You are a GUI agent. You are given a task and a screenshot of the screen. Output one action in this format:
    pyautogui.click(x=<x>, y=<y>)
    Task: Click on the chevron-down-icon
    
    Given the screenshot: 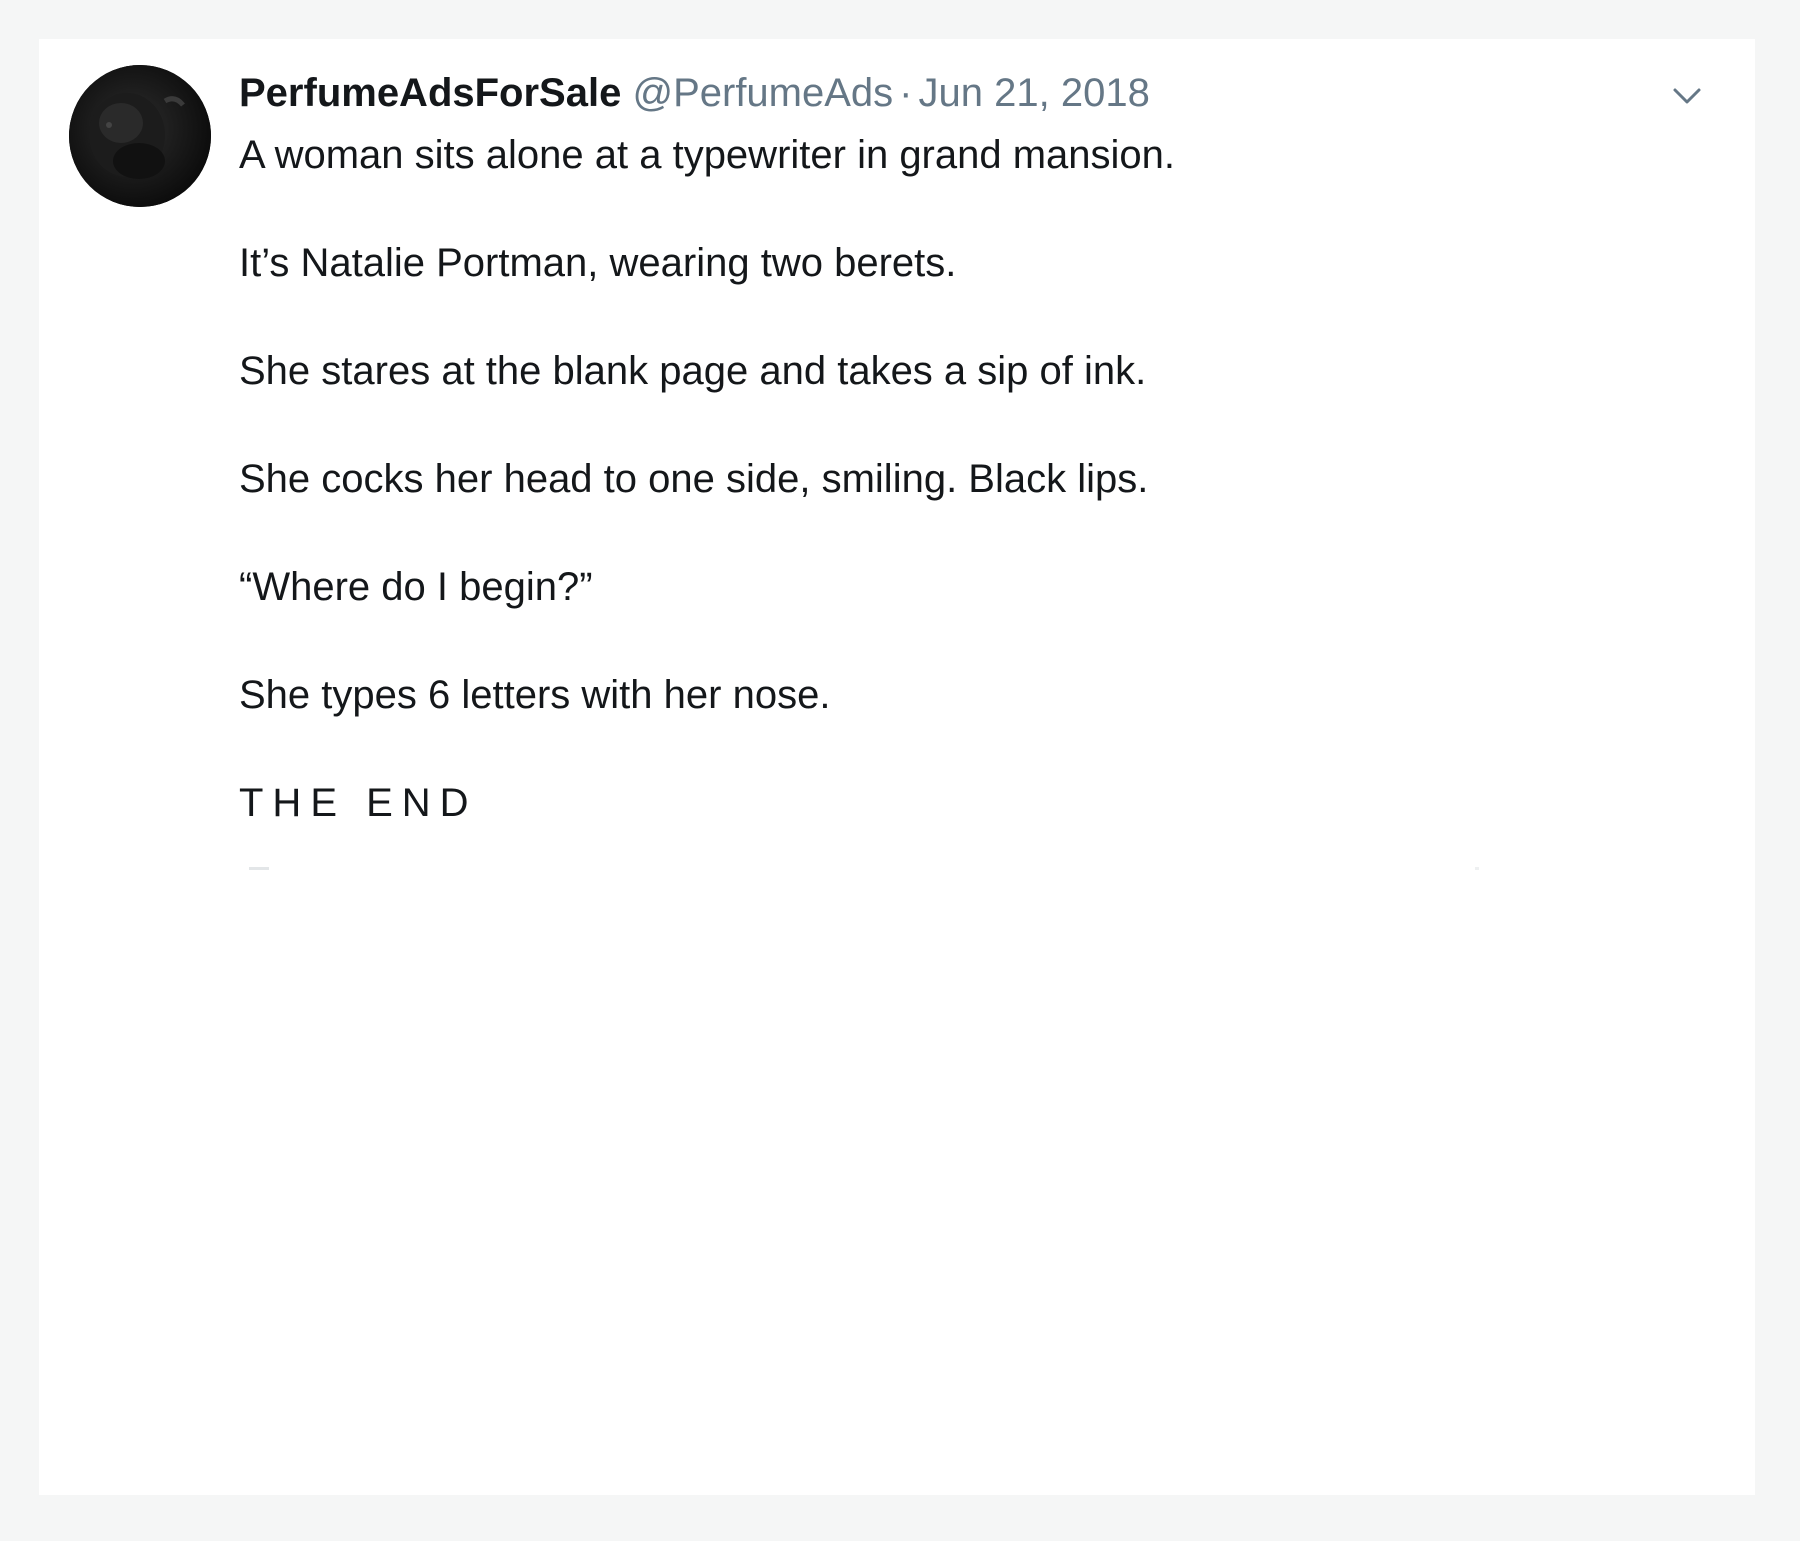 What is the action you would take?
    pyautogui.click(x=1687, y=96)
    